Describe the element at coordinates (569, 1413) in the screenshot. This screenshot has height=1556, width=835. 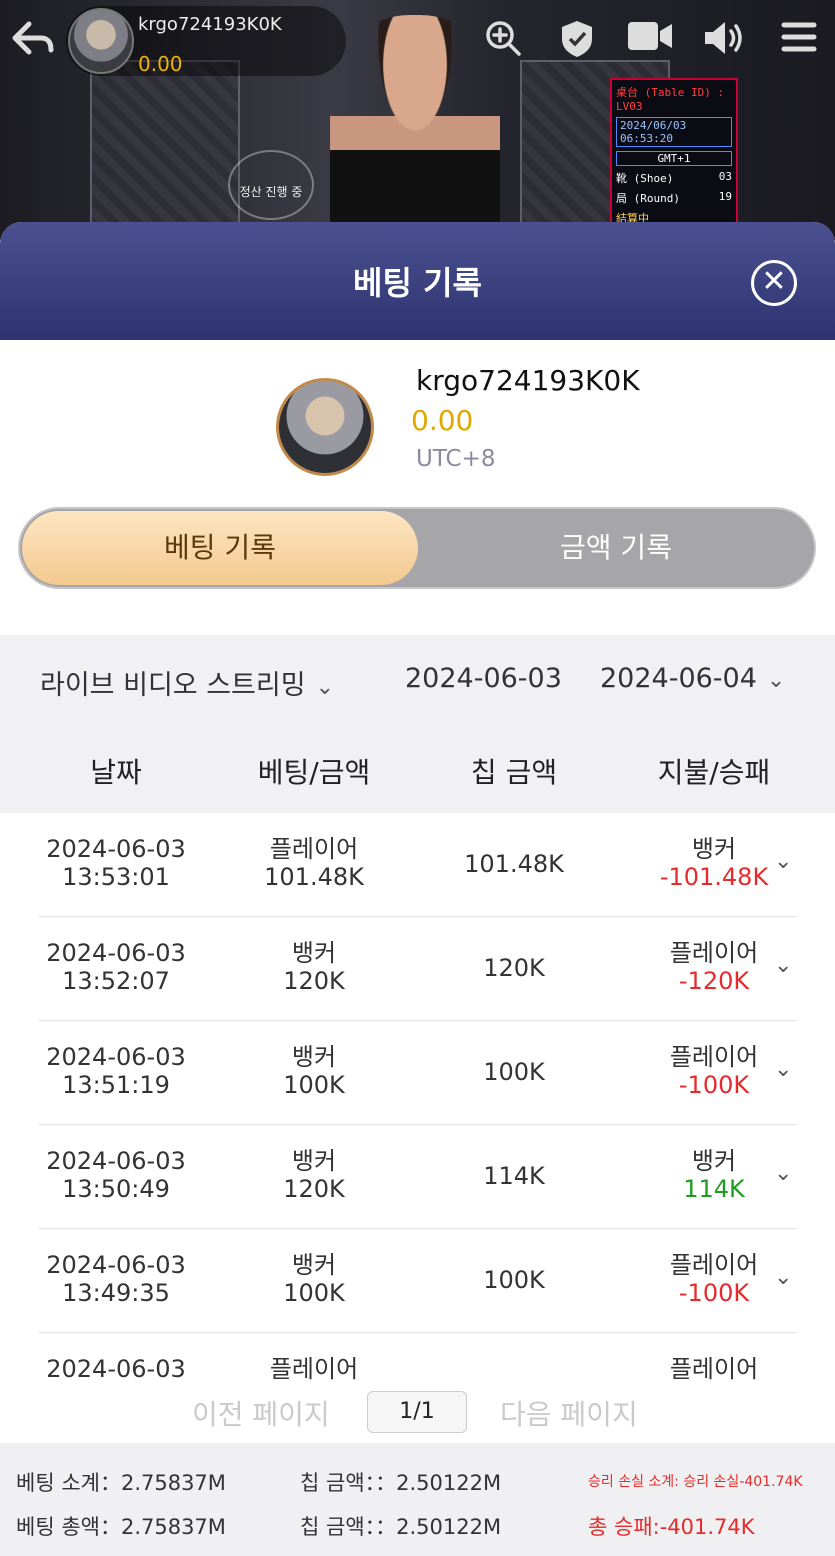
I see `next-page-button: 다음 페이지` at that location.